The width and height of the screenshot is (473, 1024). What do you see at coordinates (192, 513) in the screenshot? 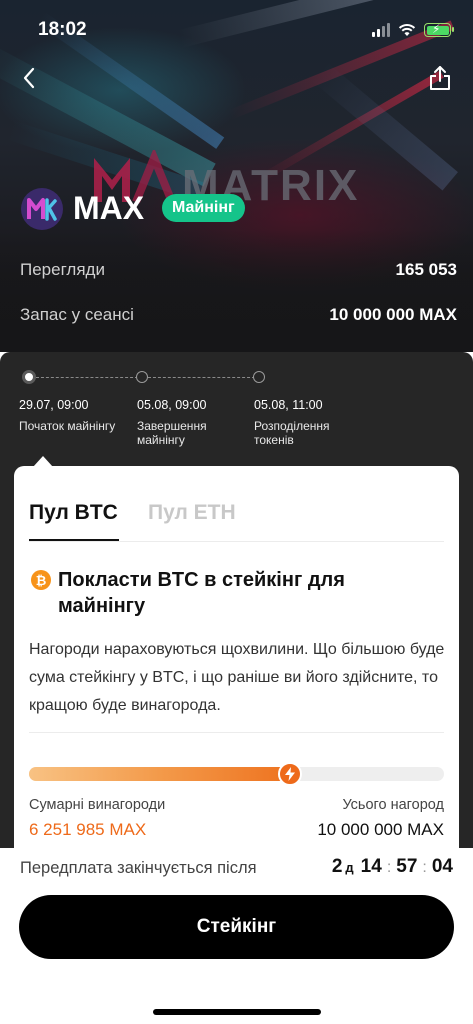
I see `tab-pool-eth: Пул ETH` at bounding box center [192, 513].